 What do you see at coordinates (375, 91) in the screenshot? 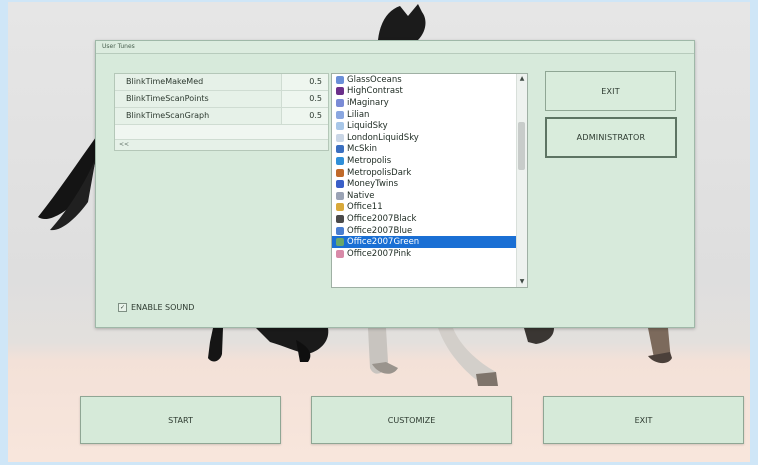
I see `skin-label: HighContrast` at bounding box center [375, 91].